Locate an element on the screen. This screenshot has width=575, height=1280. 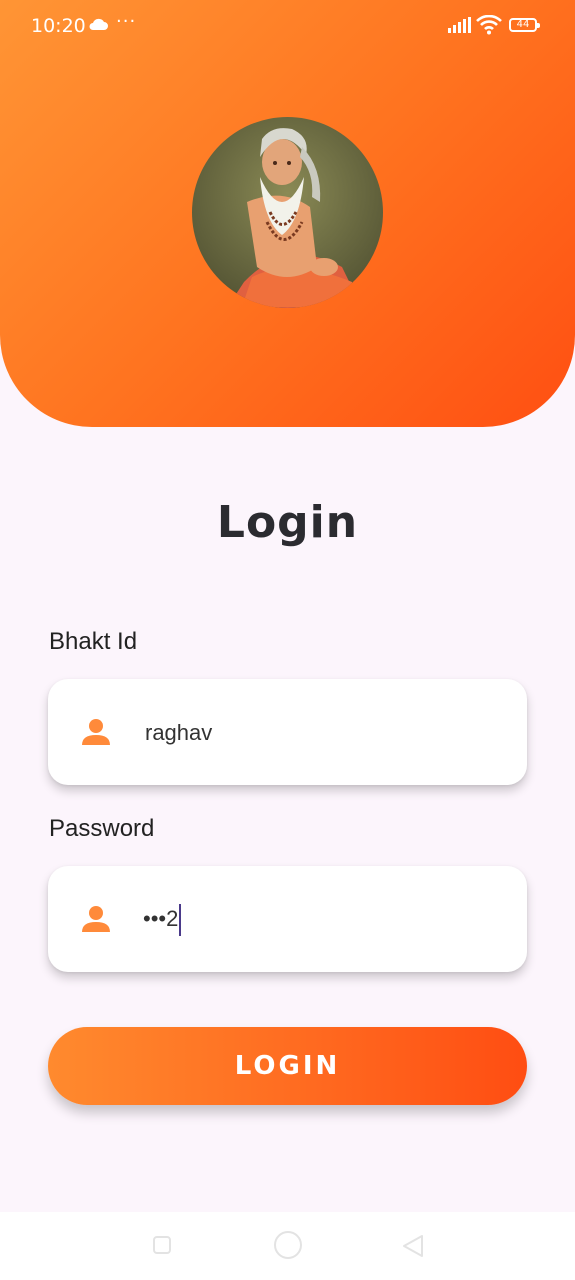
system-nav-bar is located at coordinates (287, 1246).